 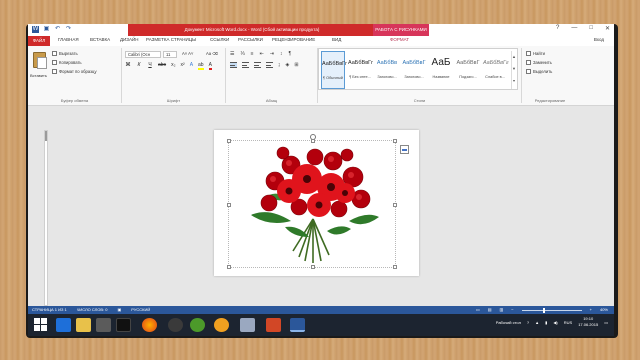 I want to click on selected-picture, so click(x=318, y=201).